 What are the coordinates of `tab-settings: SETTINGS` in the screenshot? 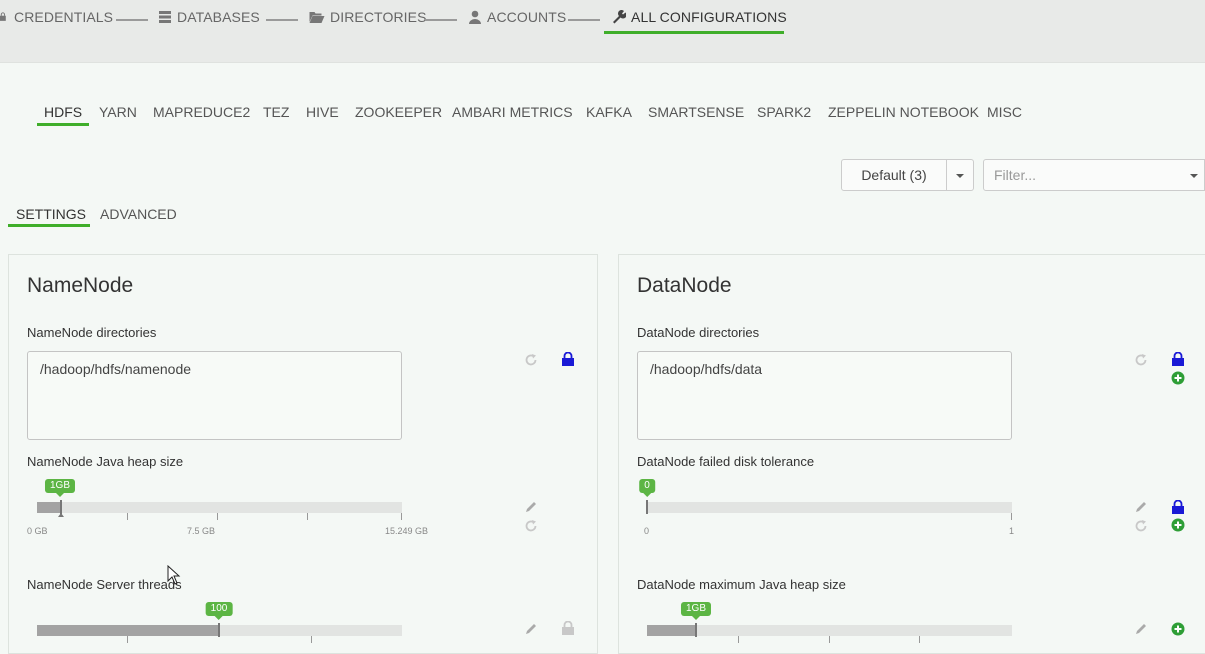 It's located at (51, 214).